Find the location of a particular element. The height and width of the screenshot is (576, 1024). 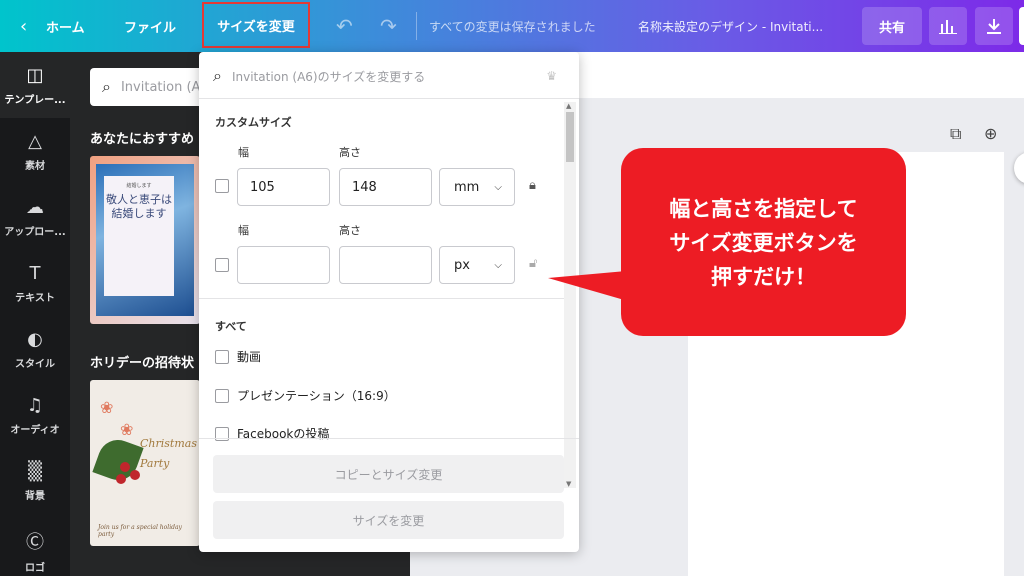

resize-button: サイズを変更 is located at coordinates (256, 25).